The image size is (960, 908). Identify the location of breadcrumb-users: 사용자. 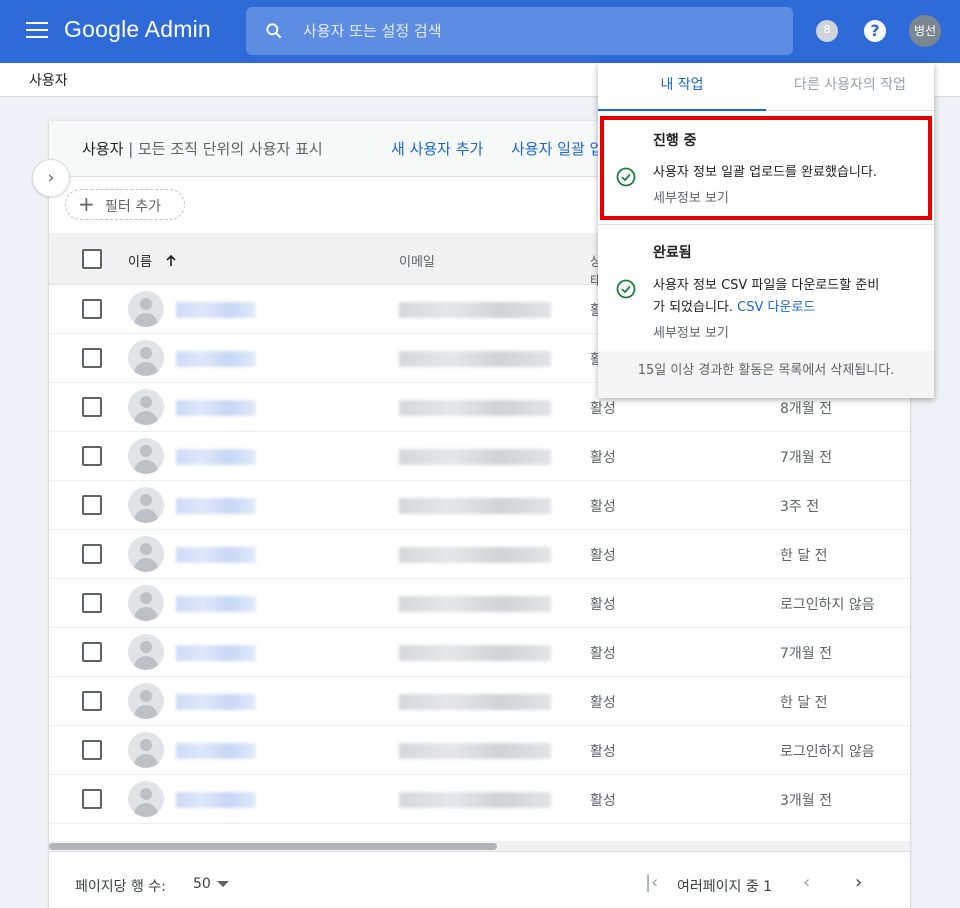
(48, 80).